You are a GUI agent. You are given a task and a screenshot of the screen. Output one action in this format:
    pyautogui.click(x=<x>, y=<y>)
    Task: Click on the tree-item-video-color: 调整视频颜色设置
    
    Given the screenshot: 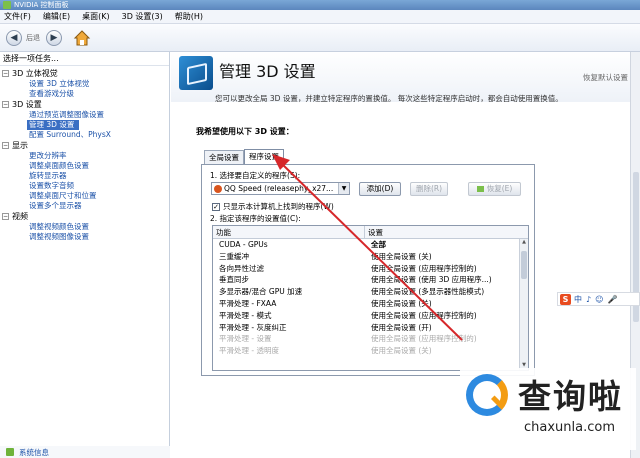 What is the action you would take?
    pyautogui.click(x=85, y=227)
    